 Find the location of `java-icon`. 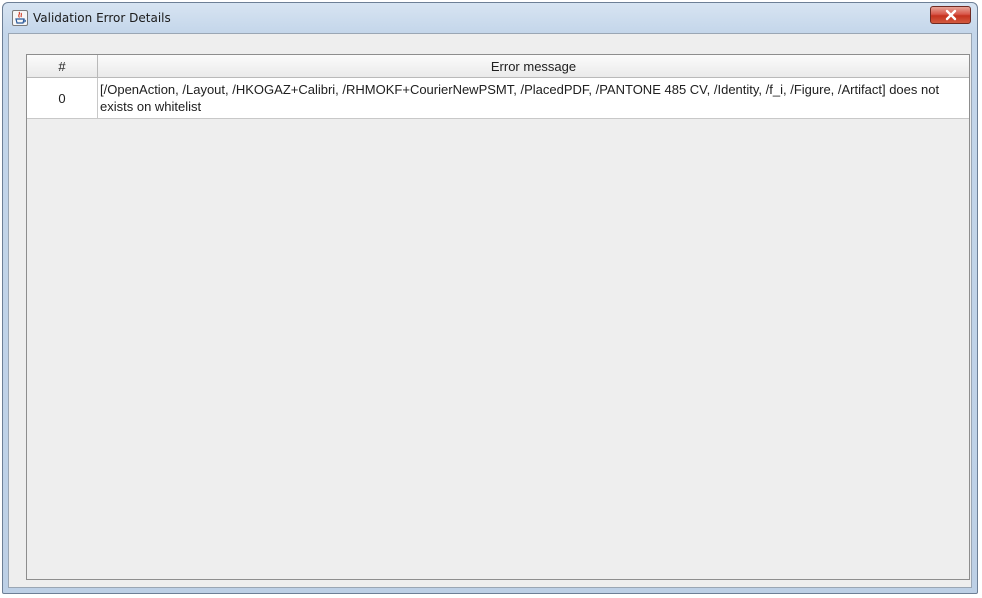

java-icon is located at coordinates (20, 18).